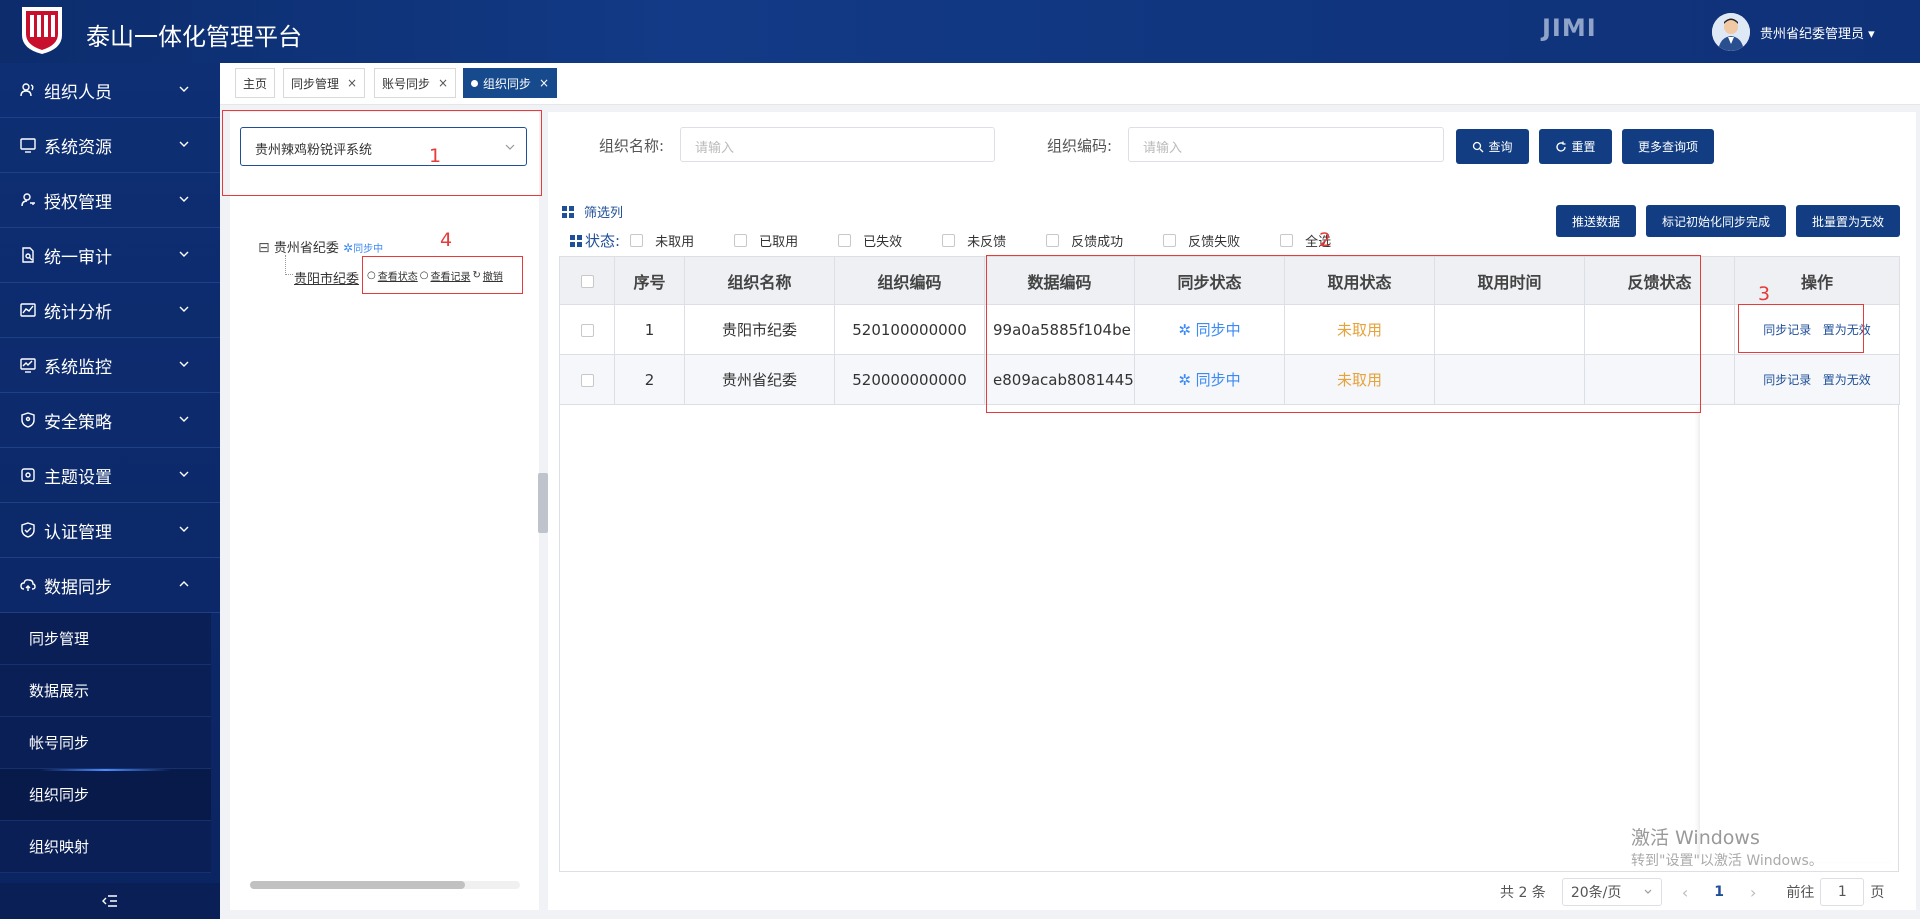 Image resolution: width=1920 pixels, height=919 pixels. I want to click on status-option-feedback-success: 反馈成功, so click(1084, 240).